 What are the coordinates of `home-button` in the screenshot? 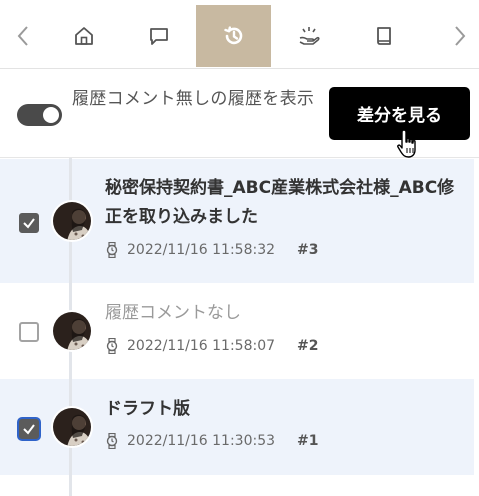 It's located at (83, 36).